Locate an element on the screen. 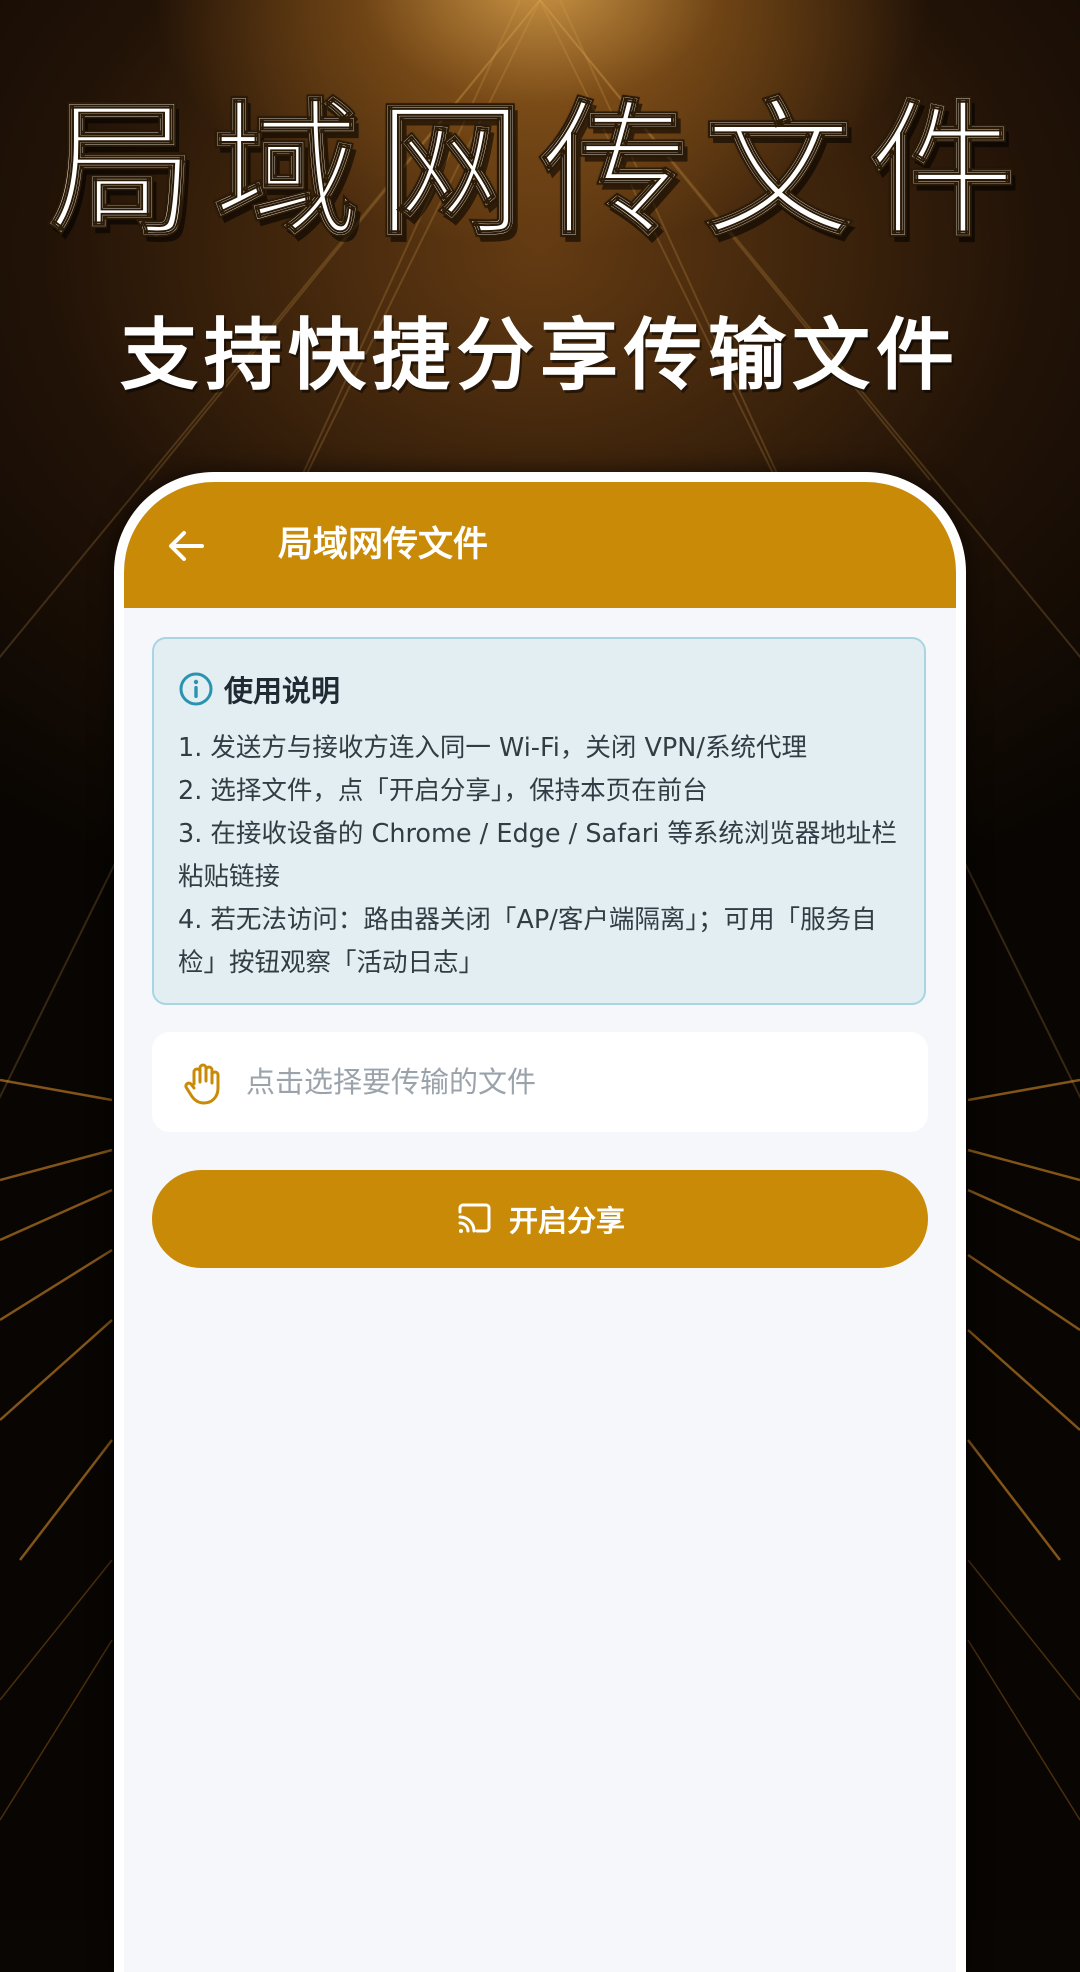  banner-title: 局域网传文件 is located at coordinates (539, 171).